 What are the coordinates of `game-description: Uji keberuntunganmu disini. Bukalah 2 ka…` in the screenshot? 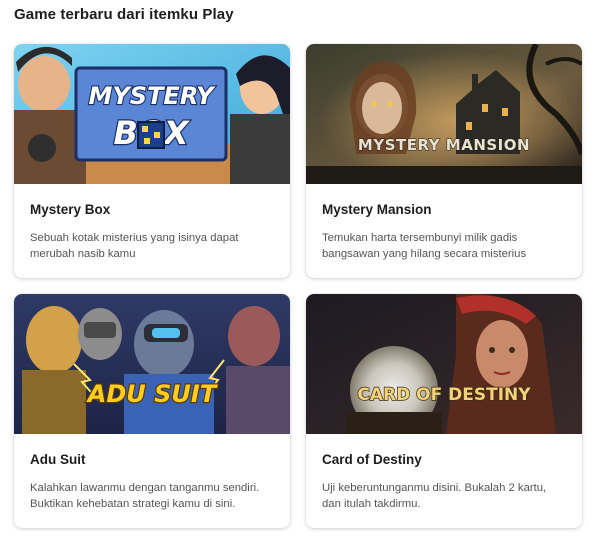 It's located at (434, 496).